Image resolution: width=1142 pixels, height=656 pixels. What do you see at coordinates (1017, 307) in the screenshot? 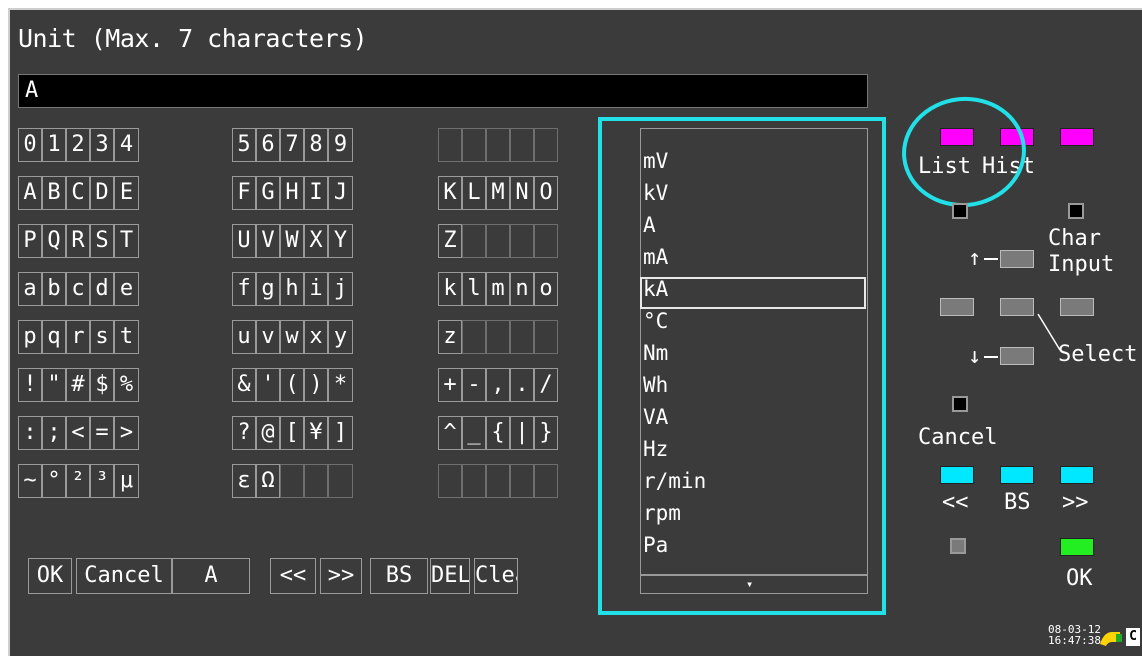
I see `select-key` at bounding box center [1017, 307].